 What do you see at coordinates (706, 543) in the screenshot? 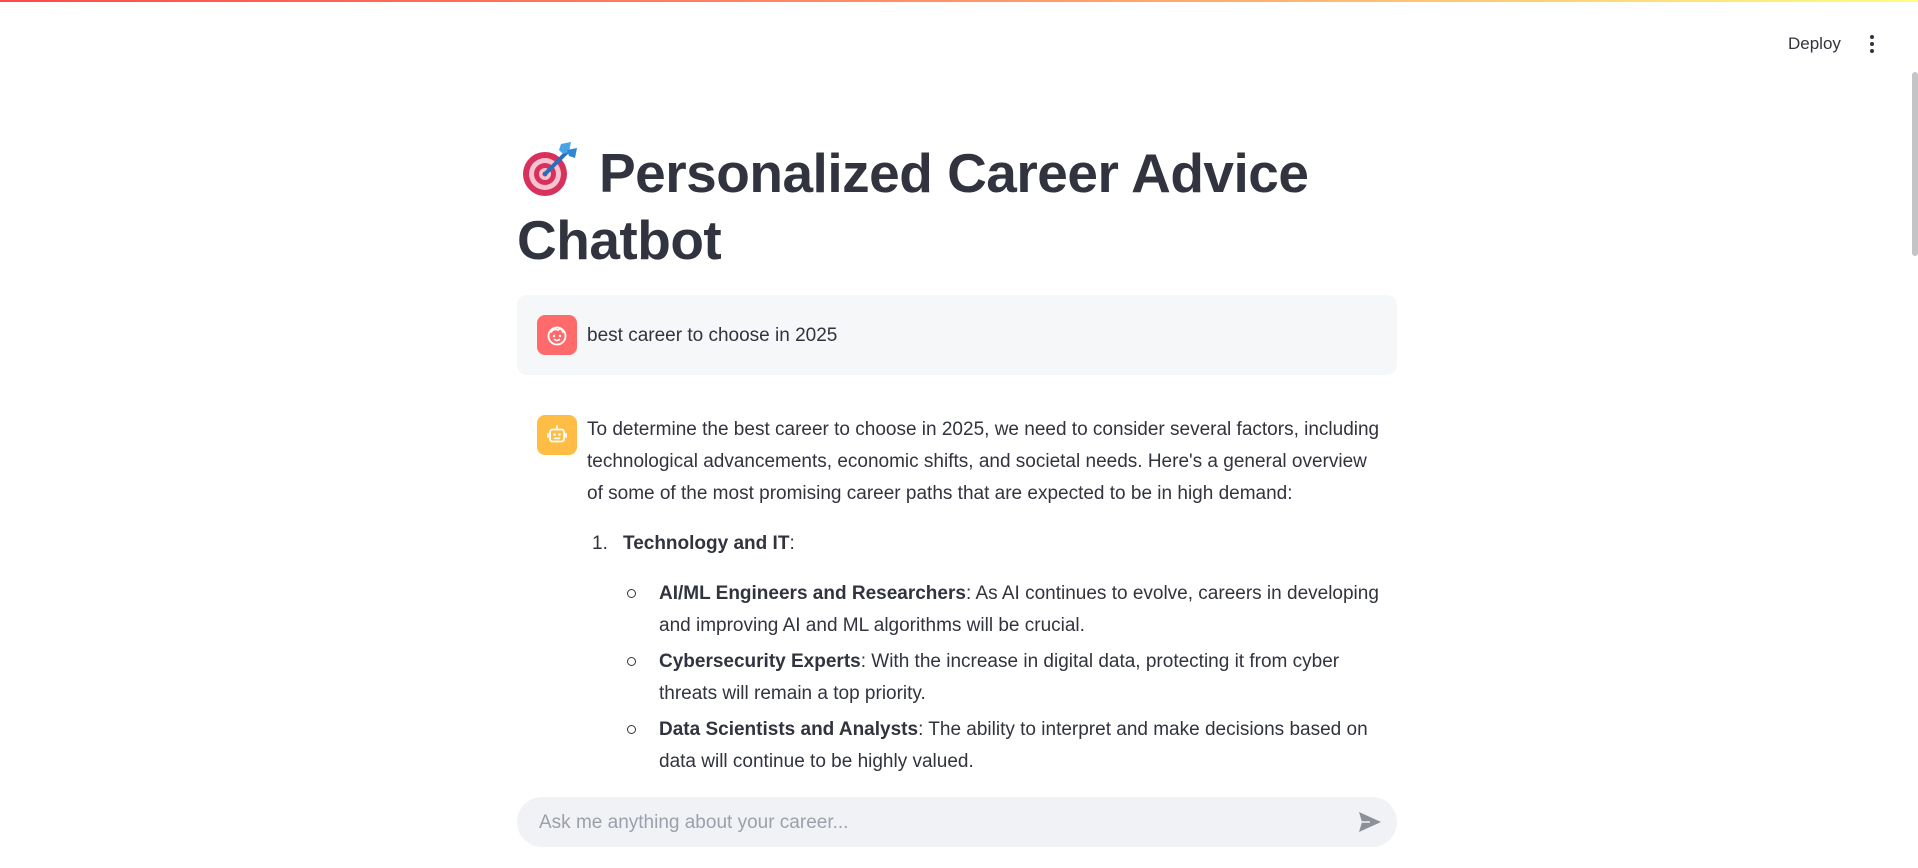
I see `section-heading: Technology and IT` at bounding box center [706, 543].